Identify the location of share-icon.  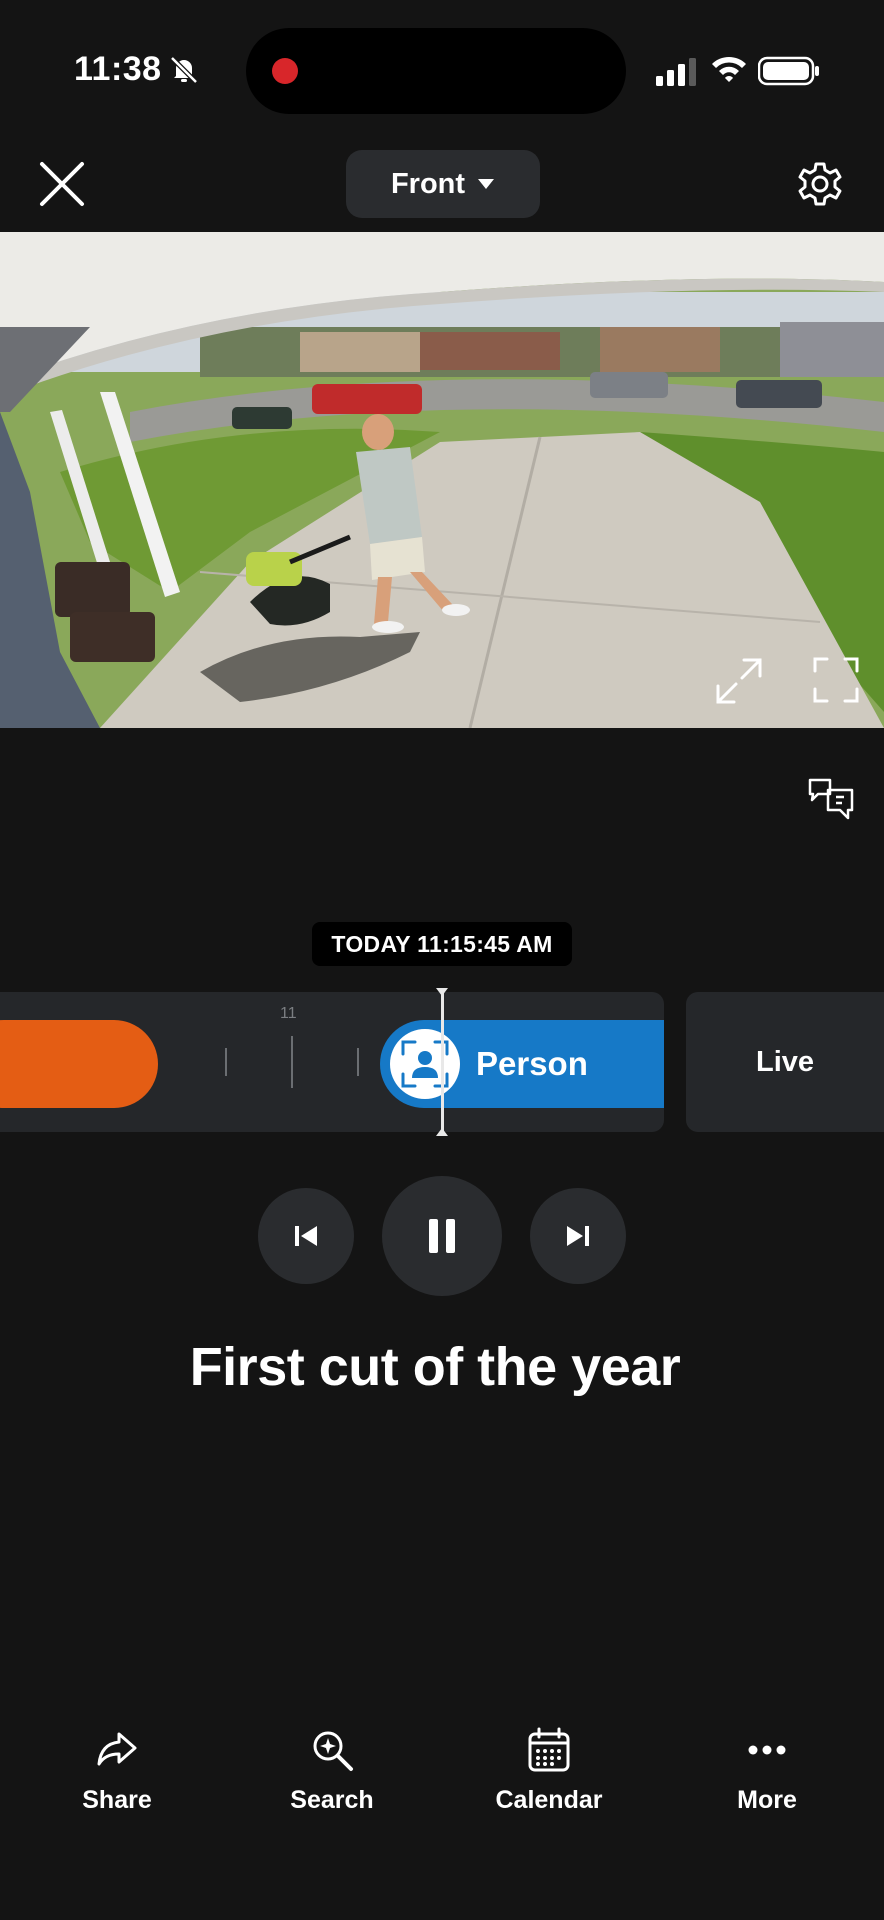
(117, 1749).